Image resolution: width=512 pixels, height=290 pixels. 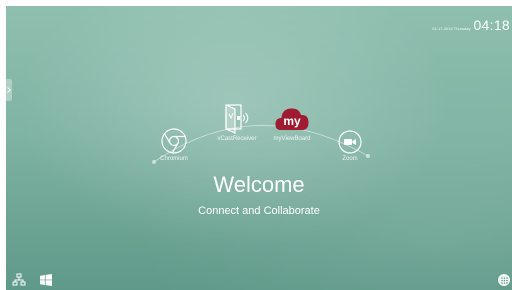 I want to click on app-label-chromium: Chromium, so click(x=174, y=159).